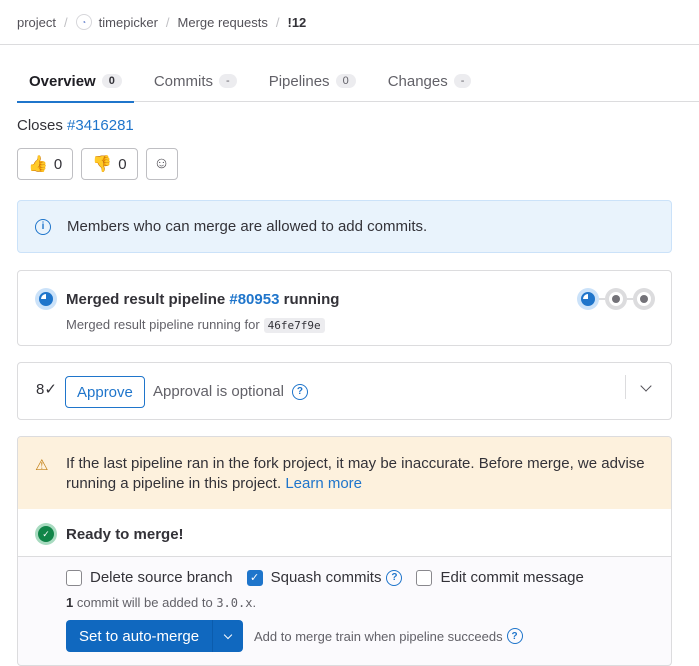  Describe the element at coordinates (161, 577) in the screenshot. I see `option-label: Delete source branch` at that location.